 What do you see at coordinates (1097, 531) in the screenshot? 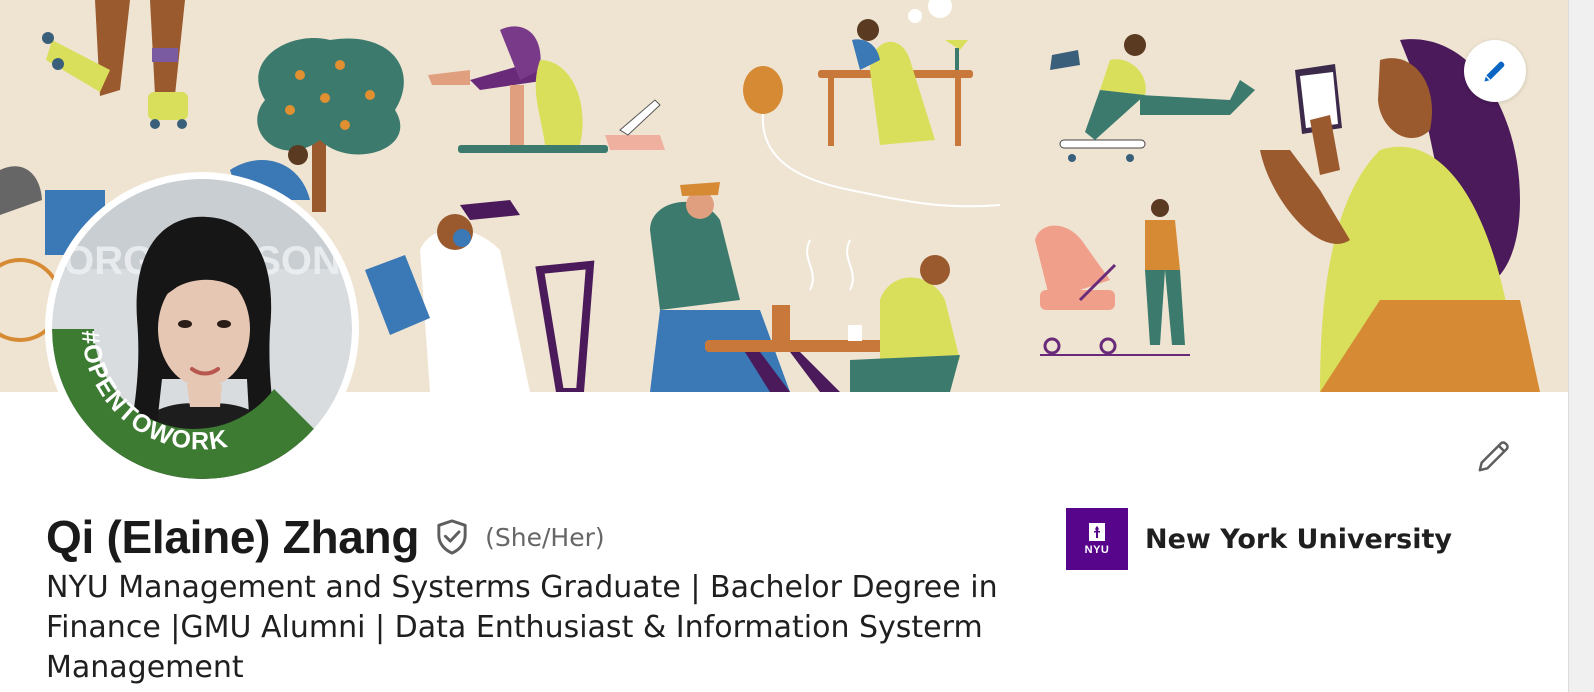
I see `torch-icon` at bounding box center [1097, 531].